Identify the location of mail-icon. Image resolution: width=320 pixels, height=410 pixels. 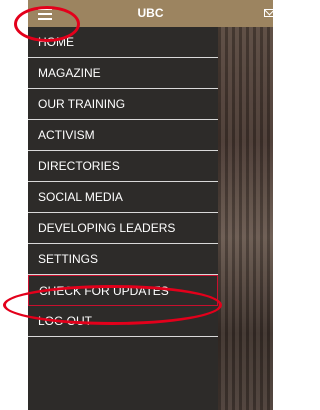
(268, 13).